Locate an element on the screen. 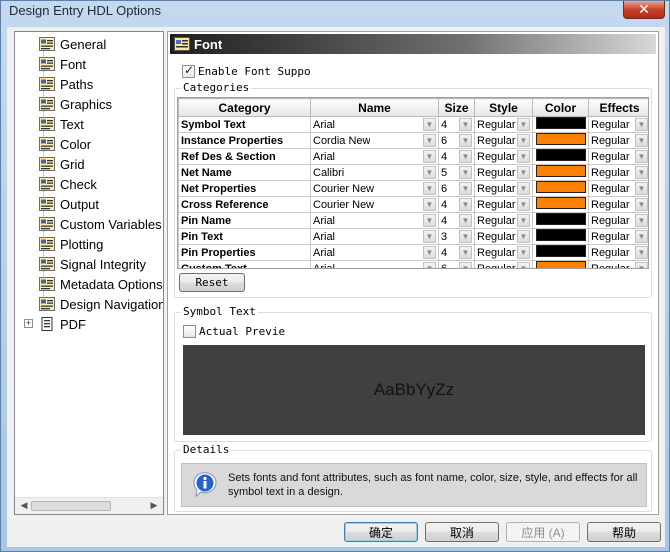 The image size is (670, 552). tree-item-signal-integrity: Signal Integrity is located at coordinates (89, 264).